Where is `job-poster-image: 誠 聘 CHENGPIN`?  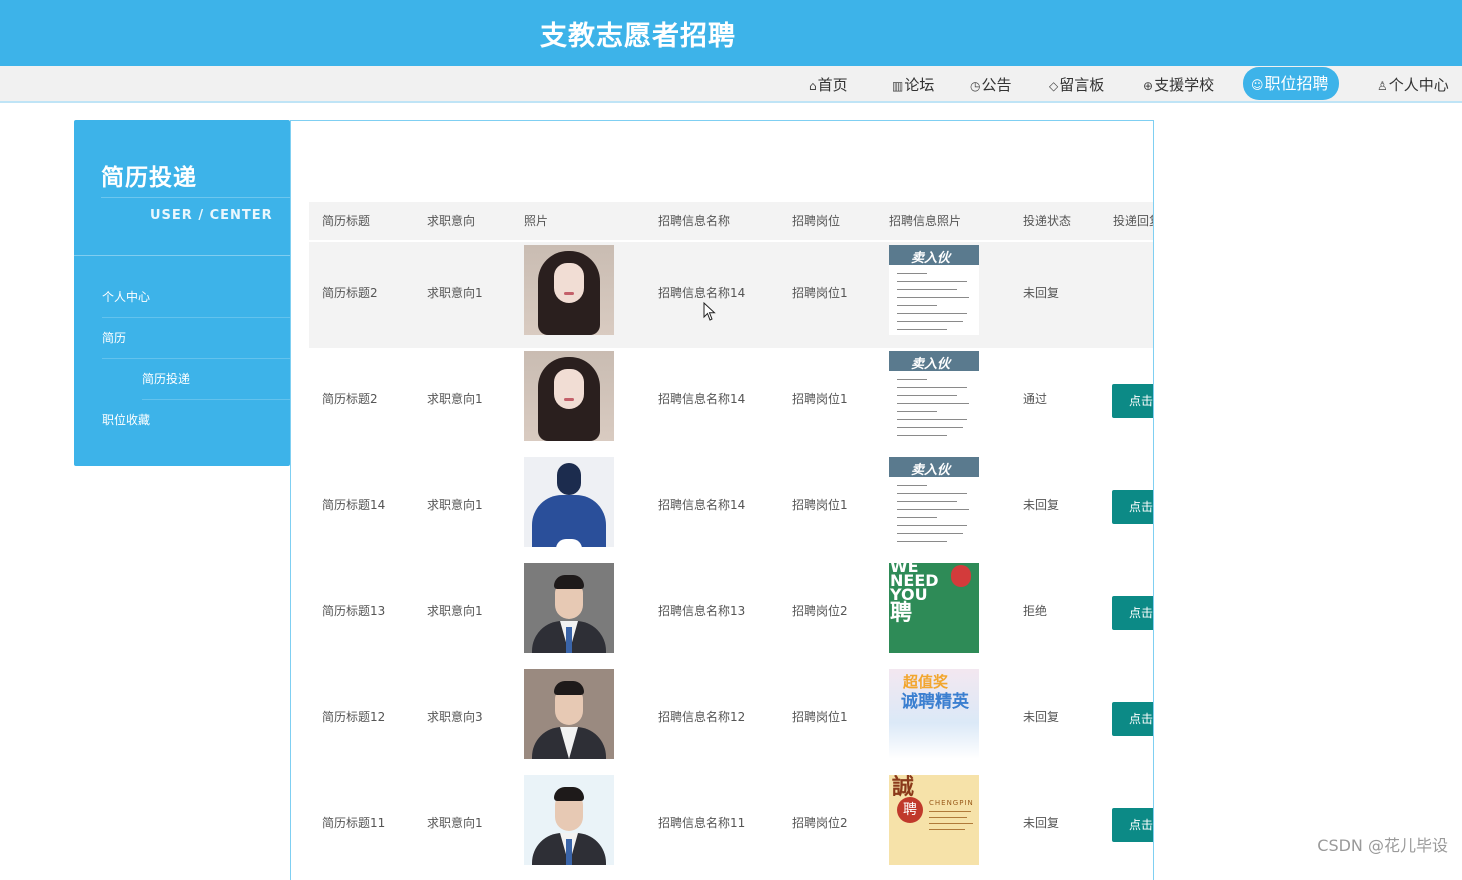
job-poster-image: 誠 聘 CHENGPIN is located at coordinates (934, 820).